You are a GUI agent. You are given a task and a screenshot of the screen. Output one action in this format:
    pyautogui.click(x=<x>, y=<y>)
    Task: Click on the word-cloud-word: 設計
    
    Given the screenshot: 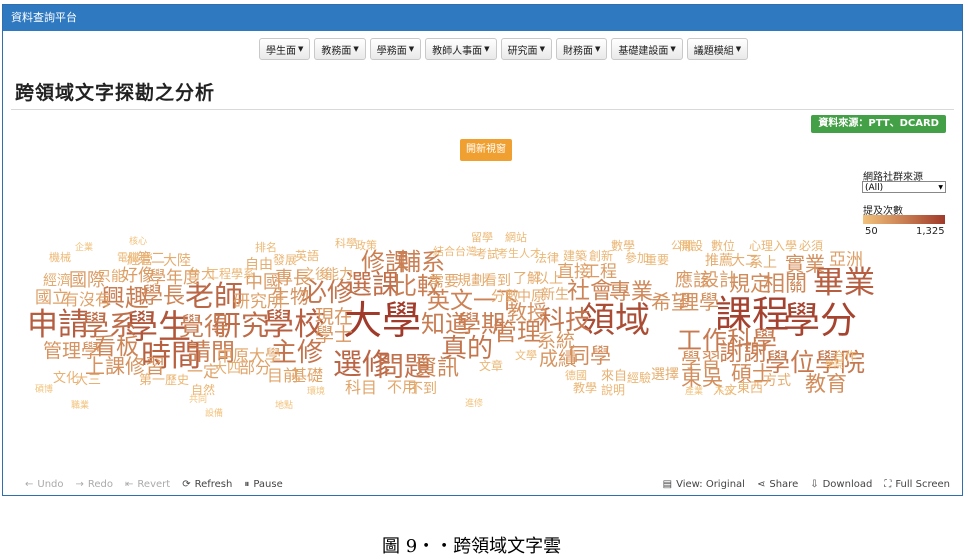 What is the action you would take?
    pyautogui.click(x=719, y=281)
    